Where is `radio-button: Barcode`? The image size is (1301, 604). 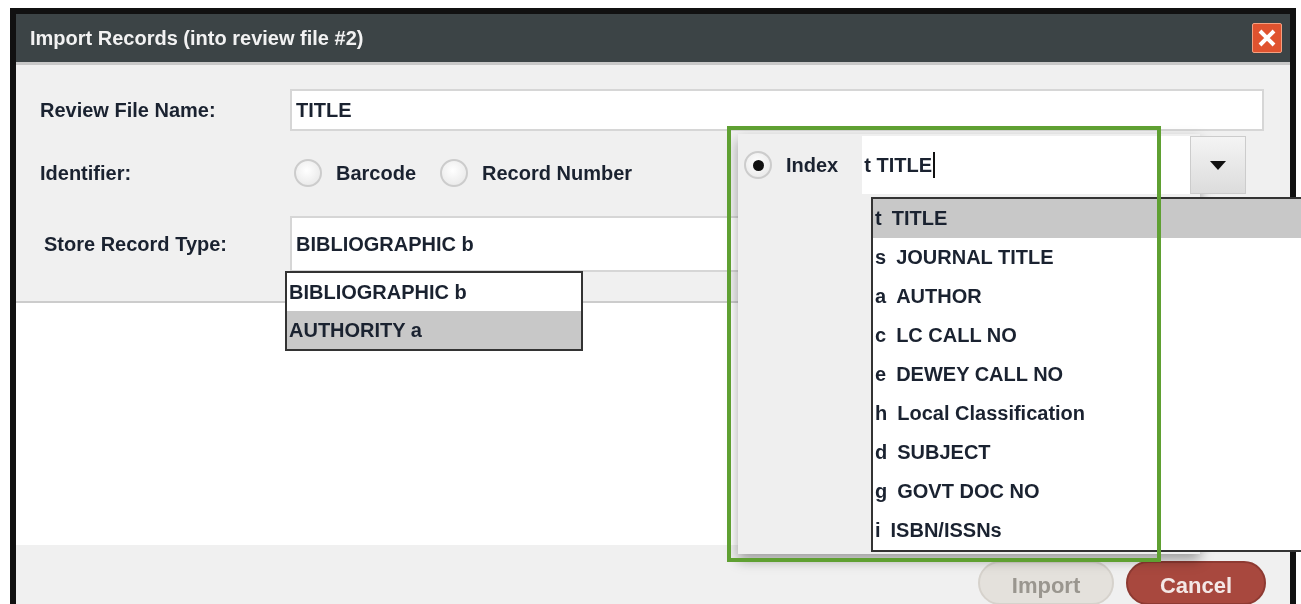 radio-button: Barcode is located at coordinates (355, 173).